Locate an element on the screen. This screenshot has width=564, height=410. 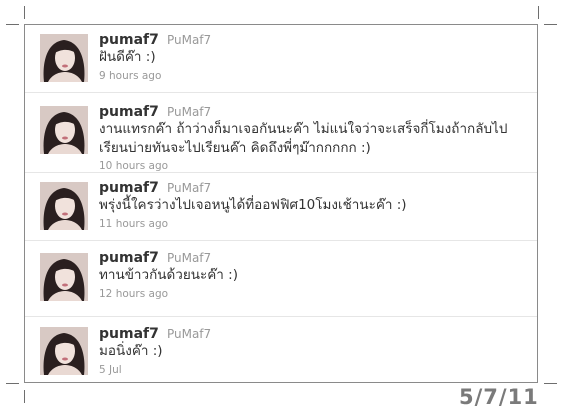
tweet-timestamp: 12 hours ago is located at coordinates (313, 294).